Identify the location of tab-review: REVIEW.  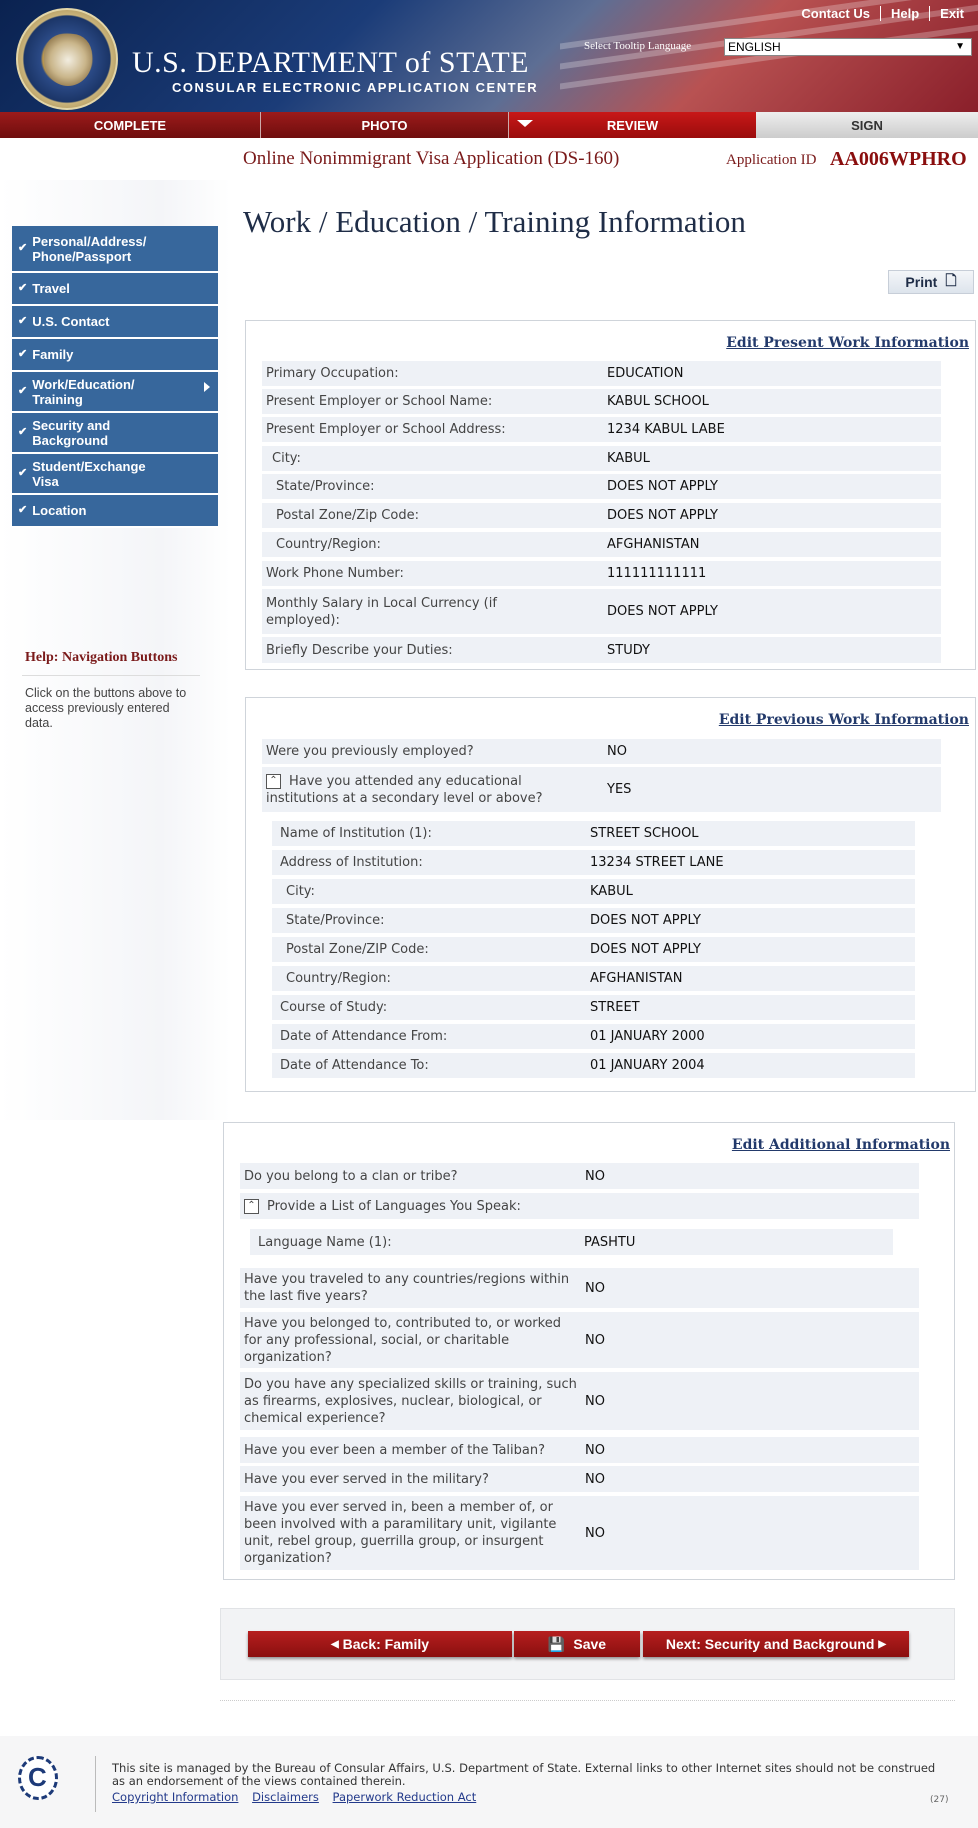
(632, 125).